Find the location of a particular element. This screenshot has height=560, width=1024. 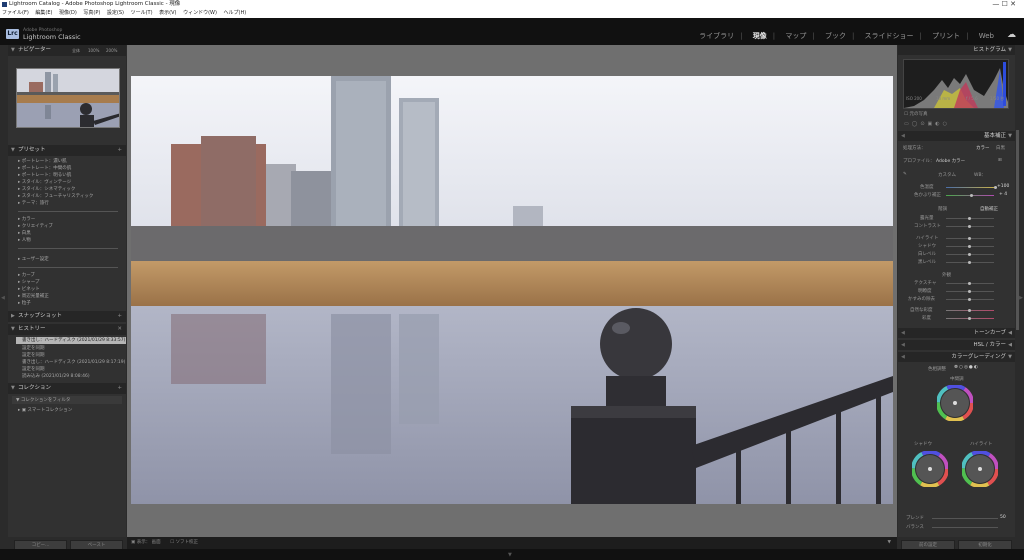

blacks-knob is located at coordinates (969, 262).